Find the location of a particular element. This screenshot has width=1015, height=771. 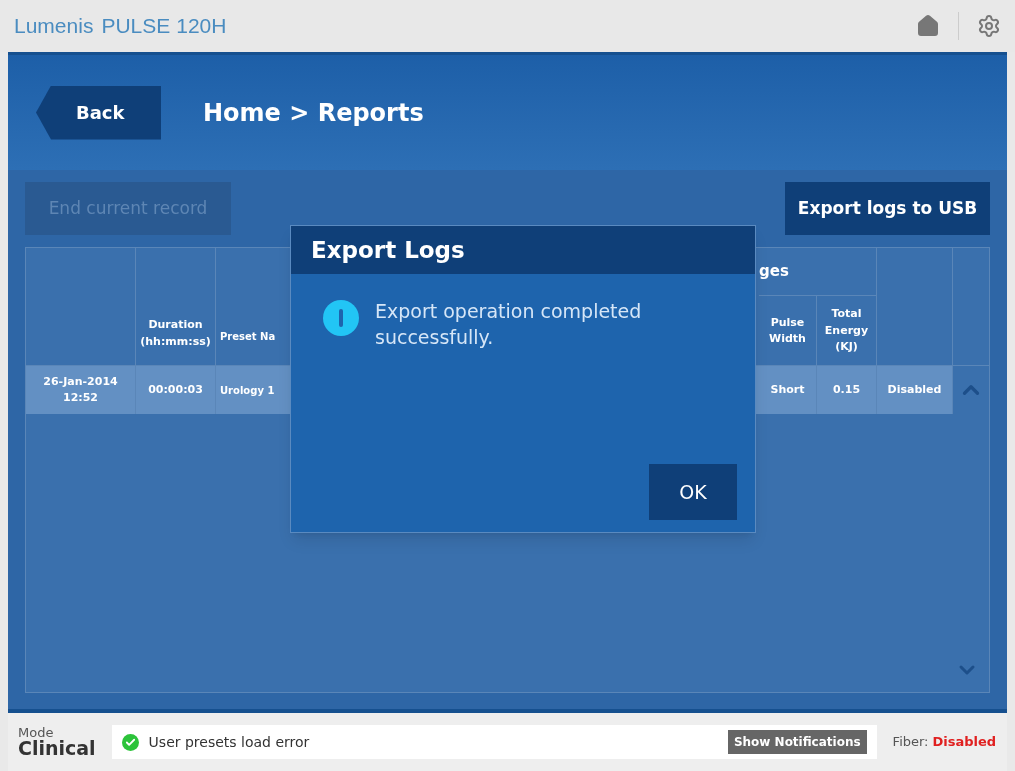

export-button: Export logs to USB is located at coordinates (887, 208).